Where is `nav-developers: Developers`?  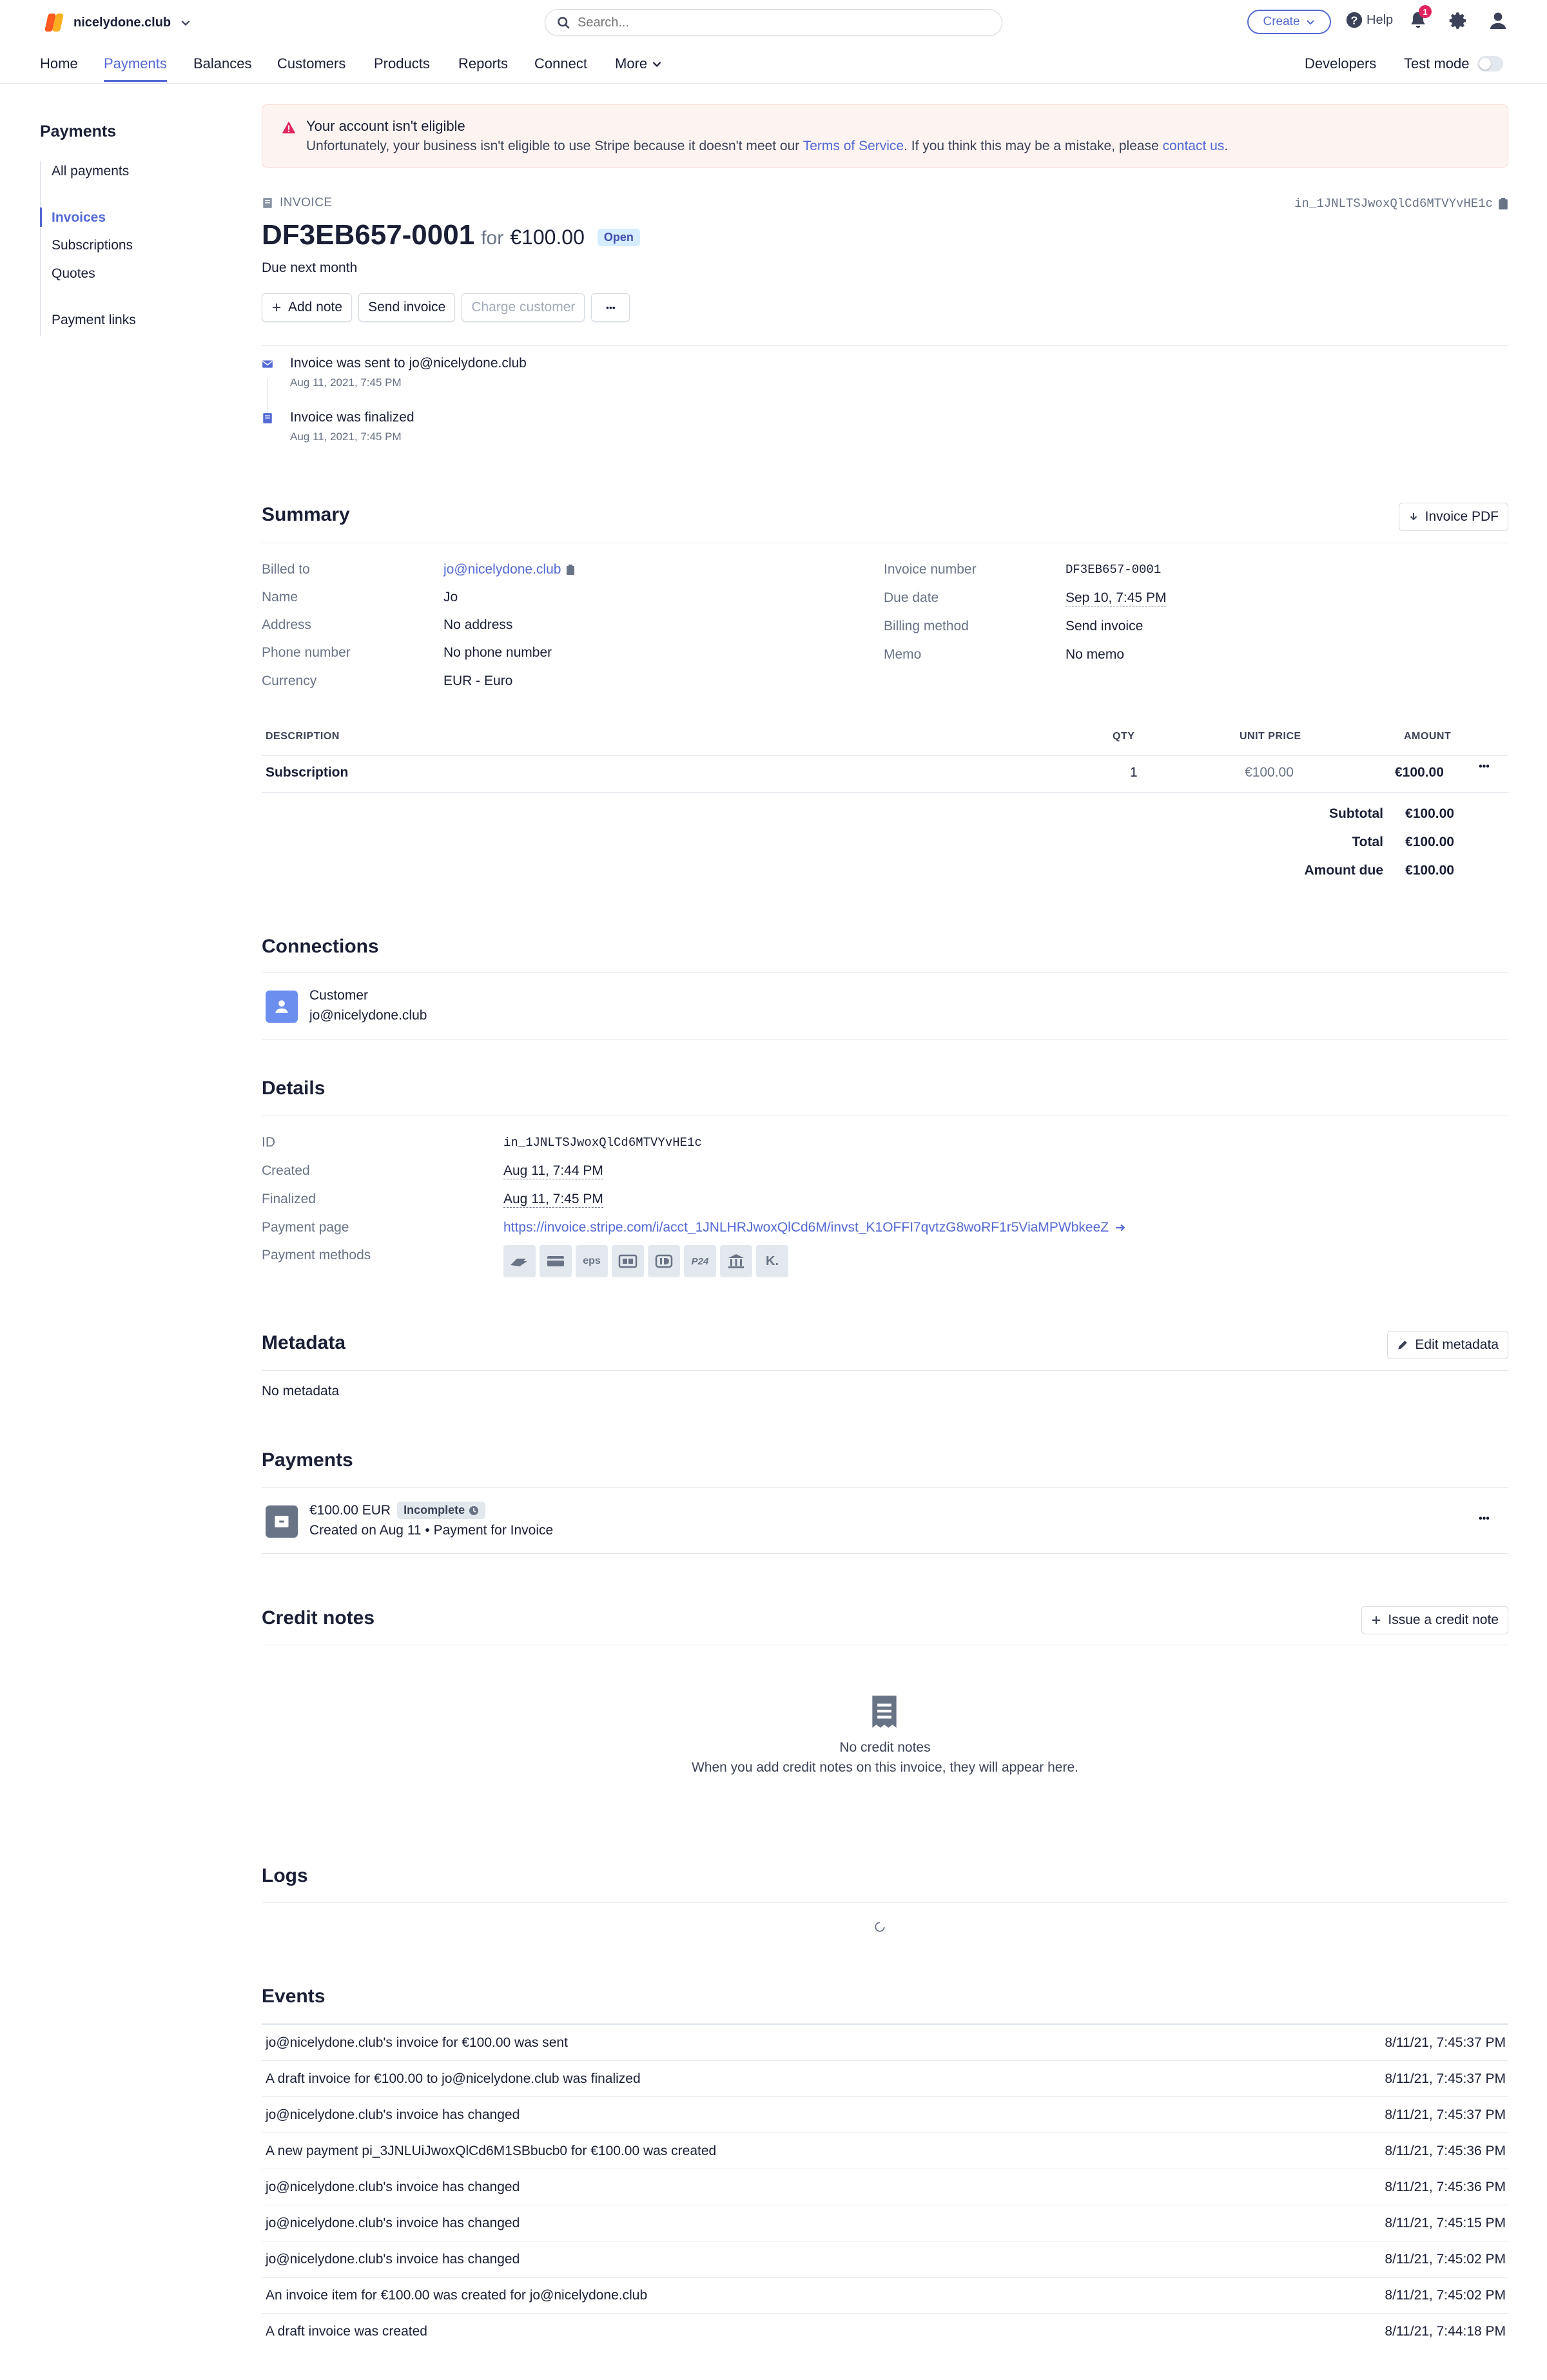 nav-developers: Developers is located at coordinates (1340, 67).